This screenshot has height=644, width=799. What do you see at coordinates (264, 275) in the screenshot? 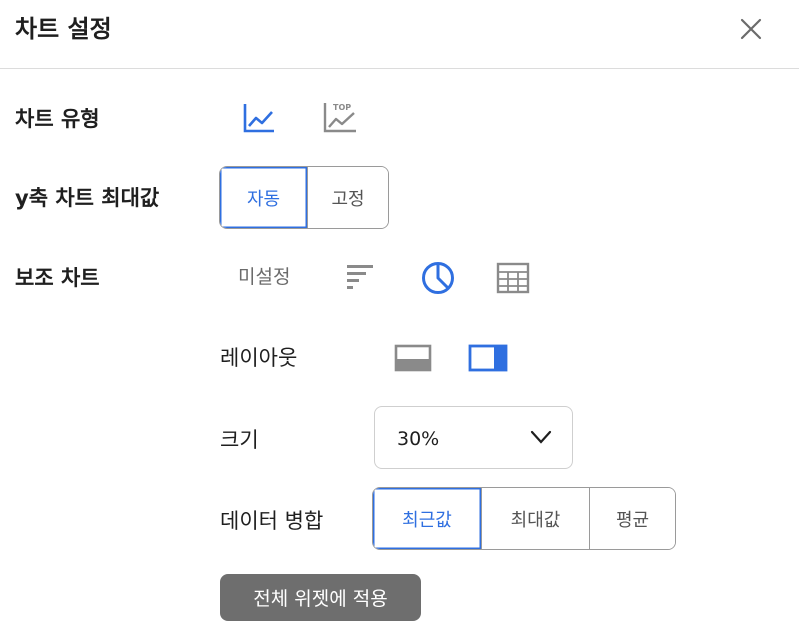
I see `sub-chart-unset-option: 미설정` at bounding box center [264, 275].